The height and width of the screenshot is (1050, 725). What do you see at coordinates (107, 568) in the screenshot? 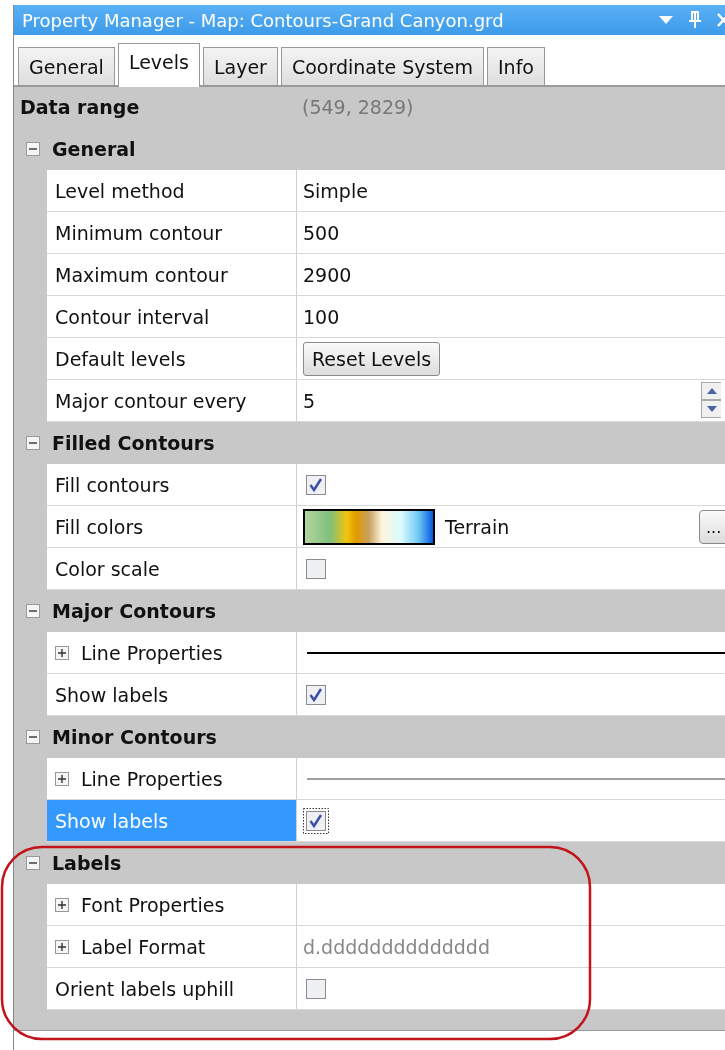
I see `label-text: Color scale` at bounding box center [107, 568].